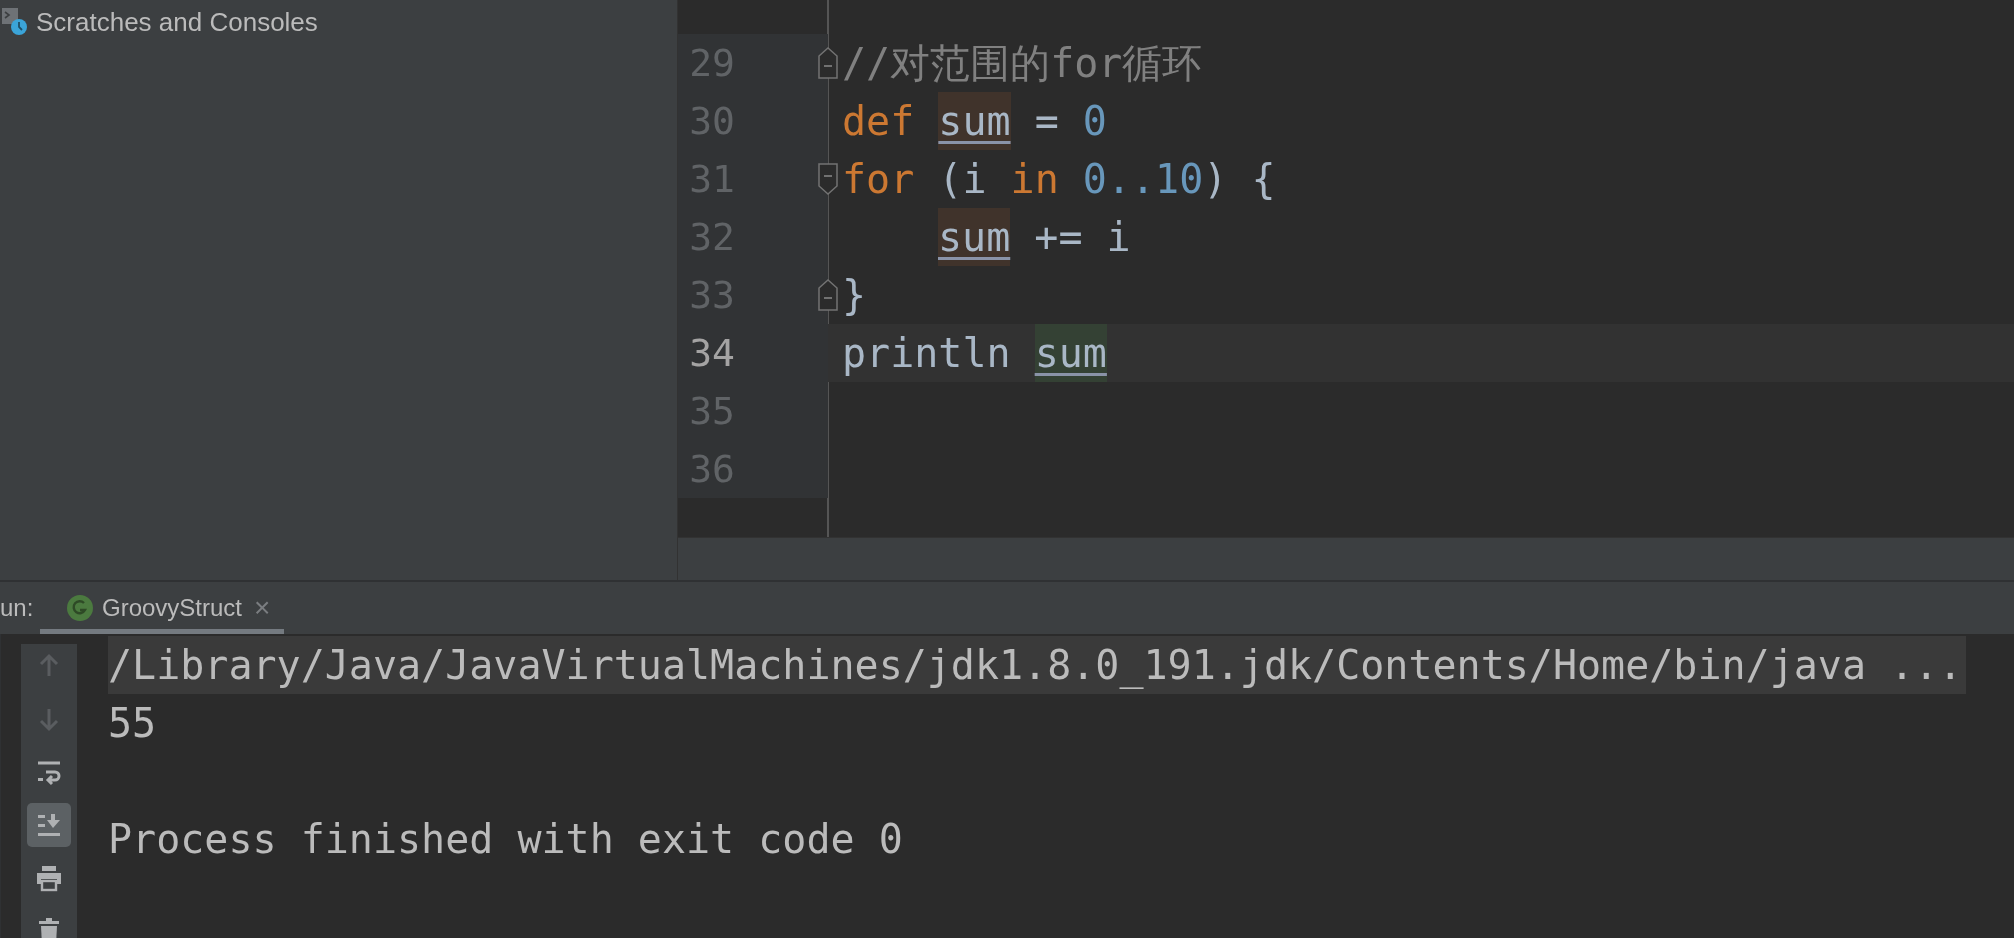  I want to click on scroll-end-button, so click(49, 825).